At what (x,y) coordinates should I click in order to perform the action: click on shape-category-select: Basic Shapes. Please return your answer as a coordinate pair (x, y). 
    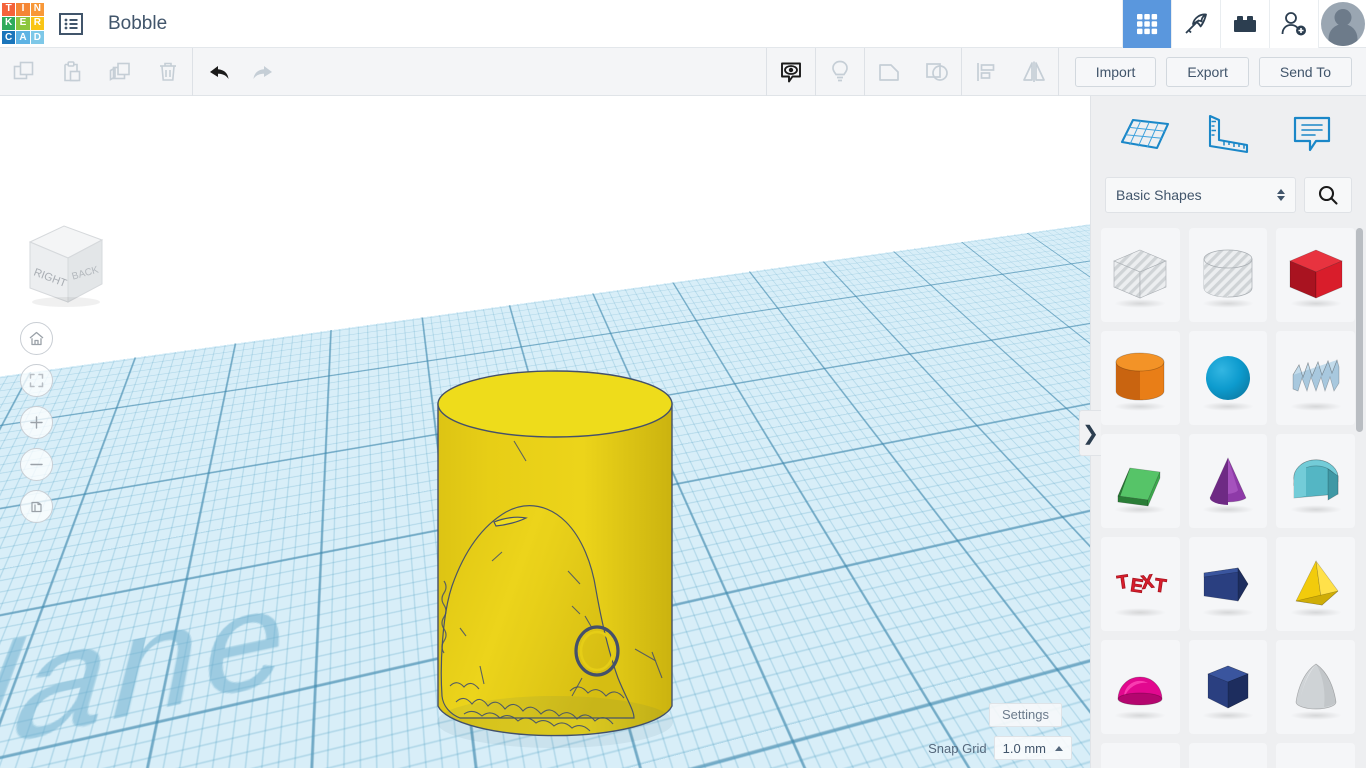
    Looking at the image, I should click on (1200, 195).